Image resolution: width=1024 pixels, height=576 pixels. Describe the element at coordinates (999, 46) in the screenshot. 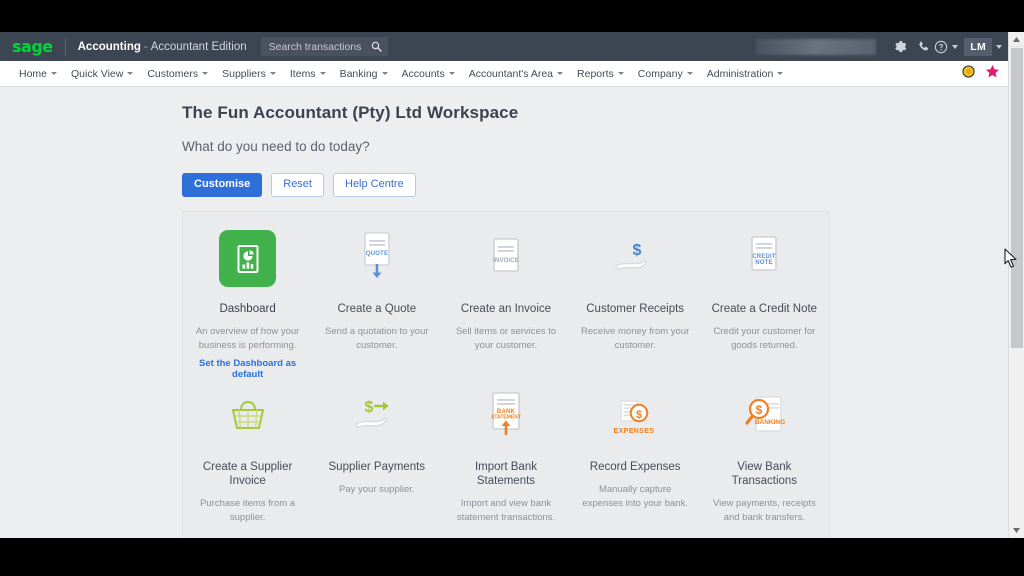

I see `avatar-chevron-down-icon` at that location.